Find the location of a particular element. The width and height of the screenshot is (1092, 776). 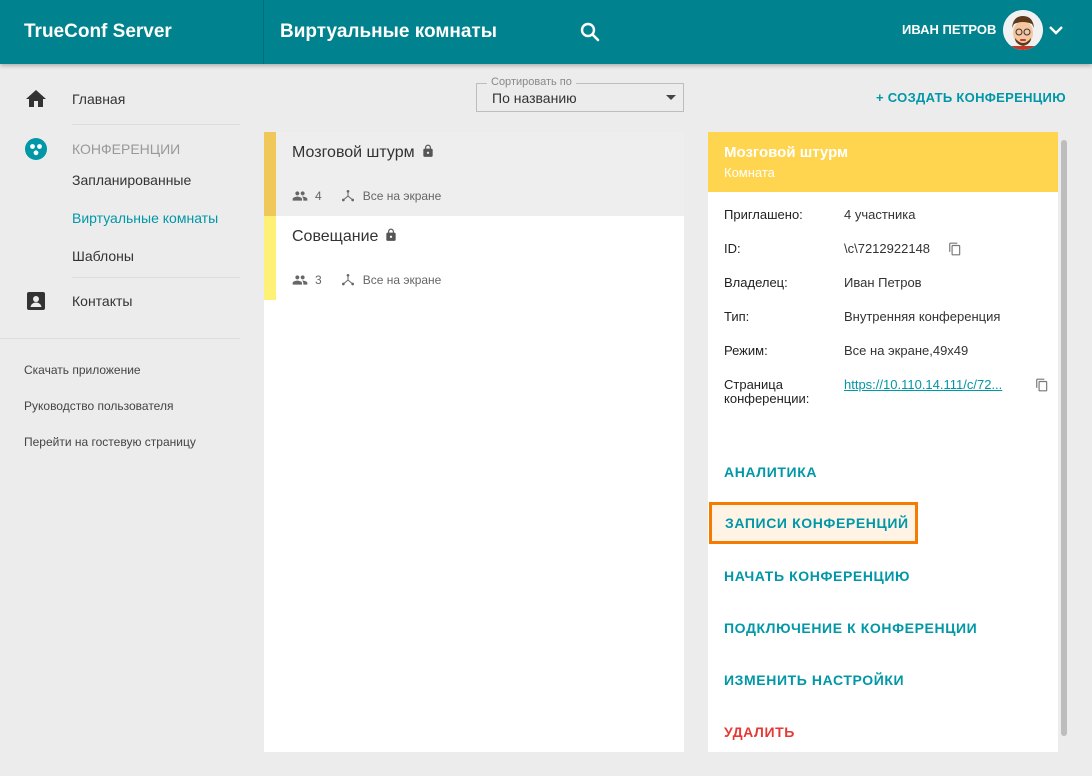

id-label: ID: is located at coordinates (732, 248).